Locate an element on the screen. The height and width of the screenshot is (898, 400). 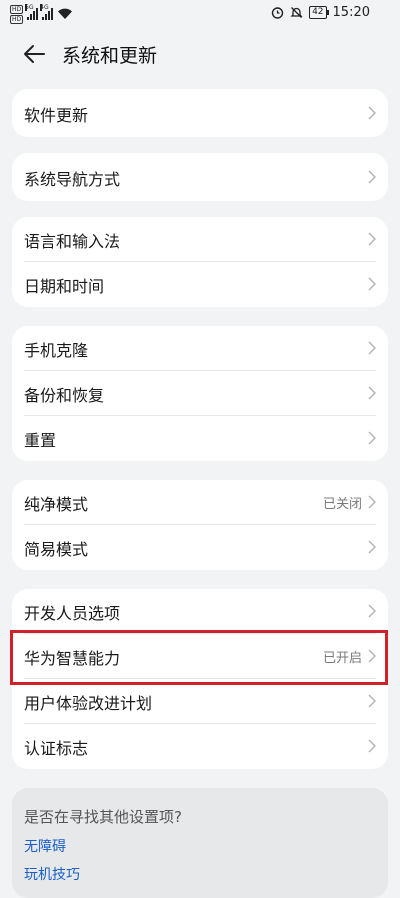
system-navigation-item: 系统导航方式 is located at coordinates (200, 177).